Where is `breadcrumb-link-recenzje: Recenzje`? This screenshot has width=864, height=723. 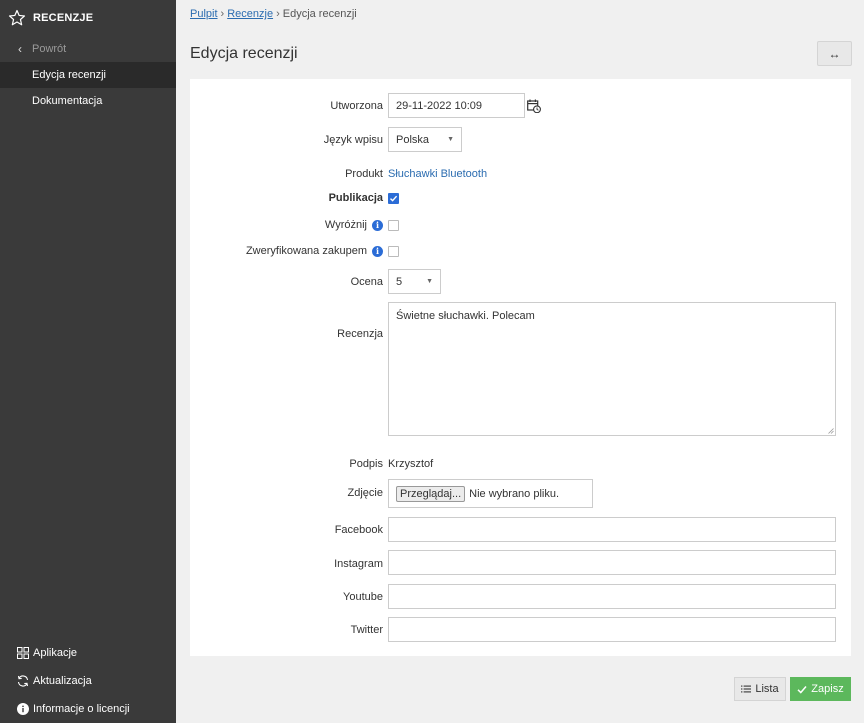
breadcrumb-link-recenzje: Recenzje is located at coordinates (250, 14).